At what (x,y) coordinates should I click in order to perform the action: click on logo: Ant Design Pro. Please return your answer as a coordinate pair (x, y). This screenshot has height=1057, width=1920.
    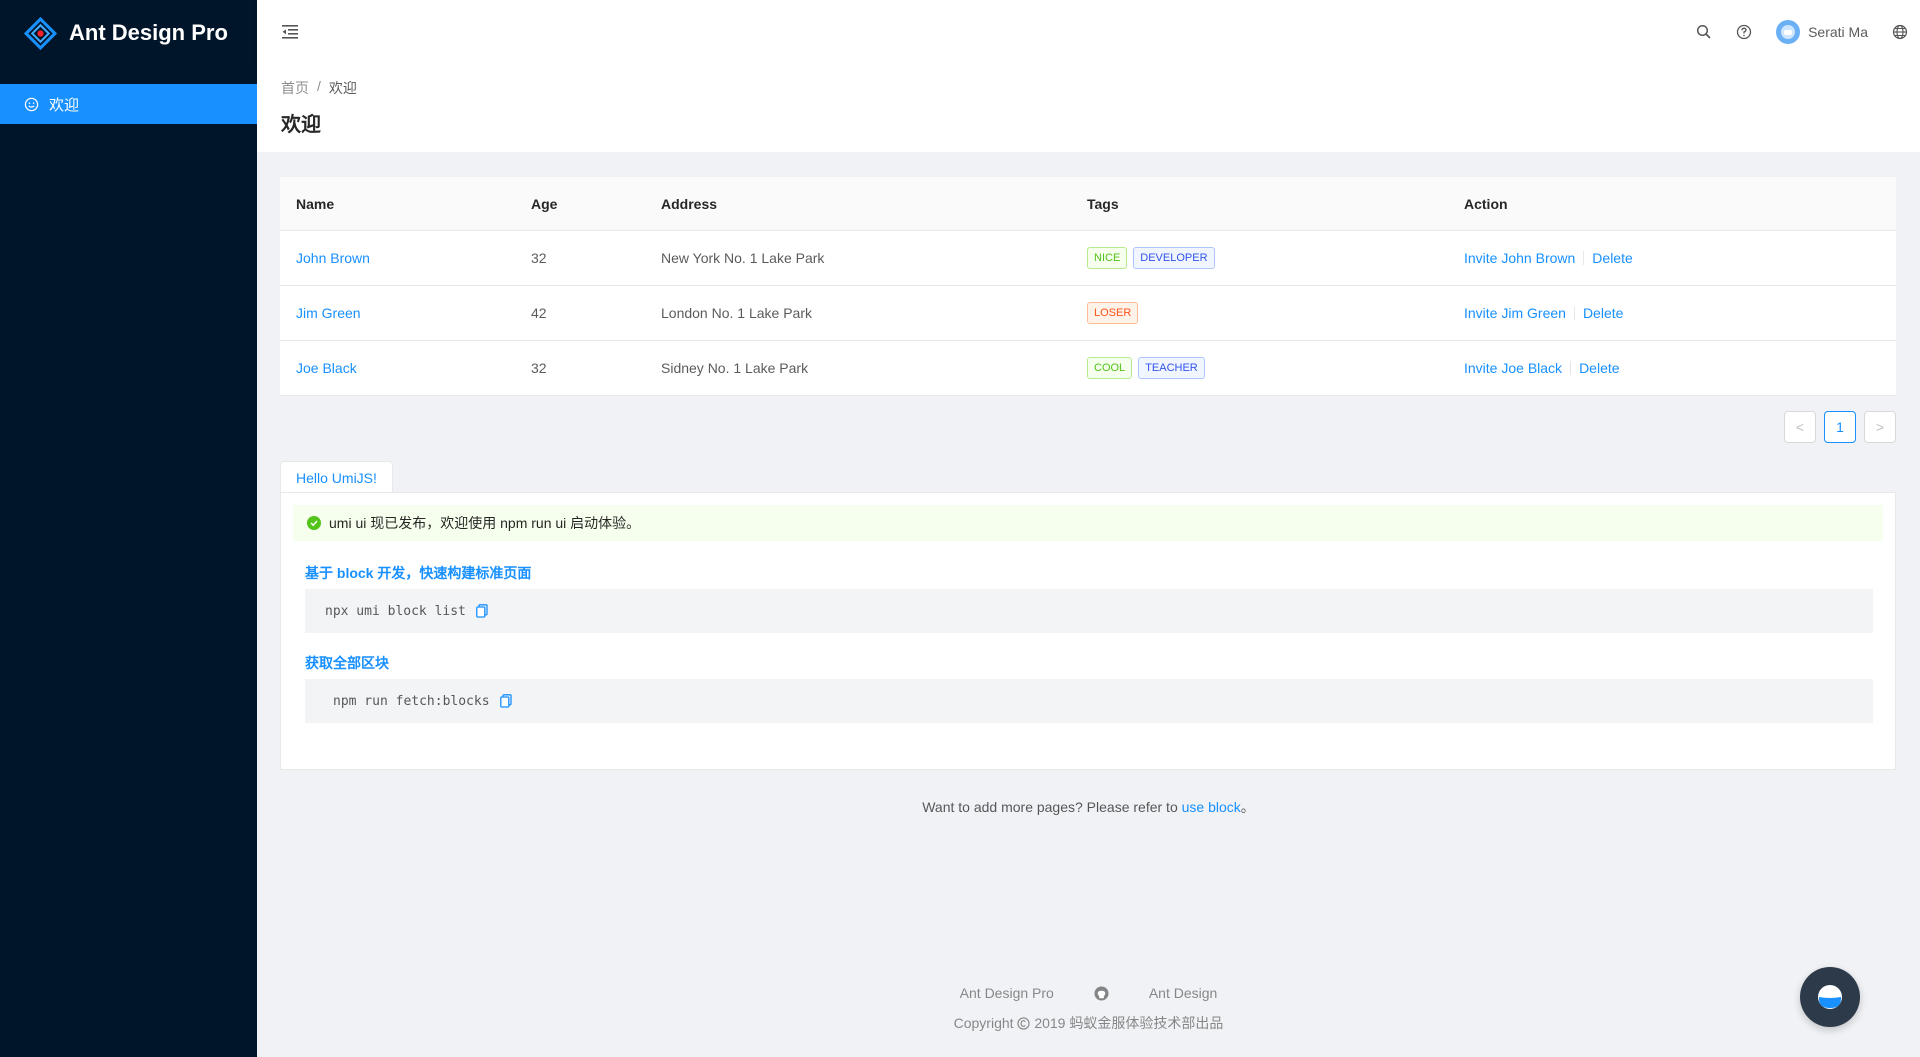
    Looking at the image, I should click on (128, 33).